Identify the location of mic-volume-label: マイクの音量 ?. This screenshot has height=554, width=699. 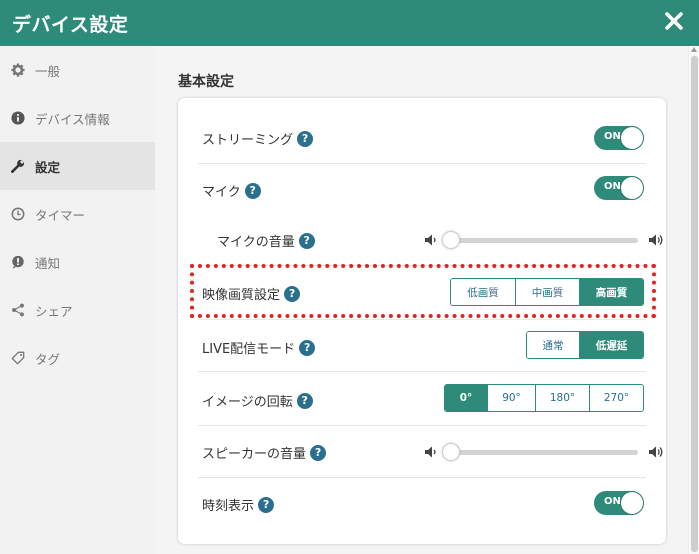
(266, 240).